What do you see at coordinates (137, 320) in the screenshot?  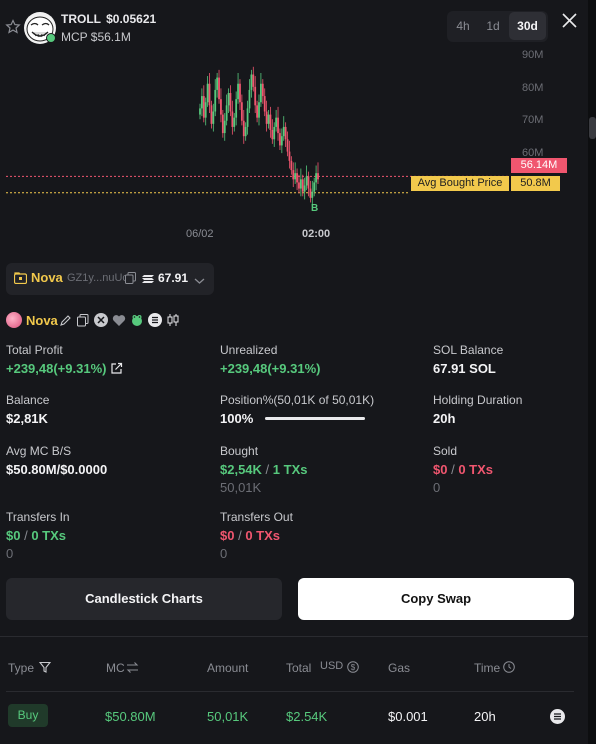 I see `frog-icon` at bounding box center [137, 320].